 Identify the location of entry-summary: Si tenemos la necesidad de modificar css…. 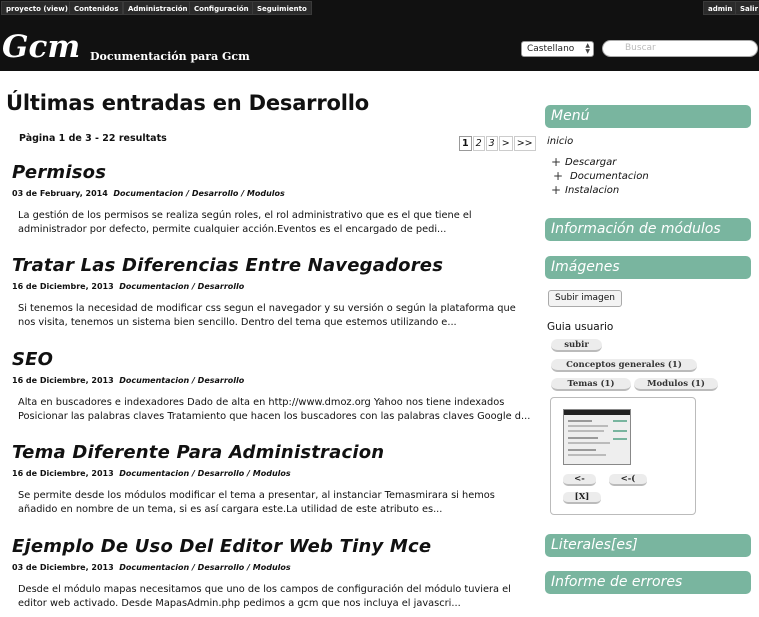
(267, 315).